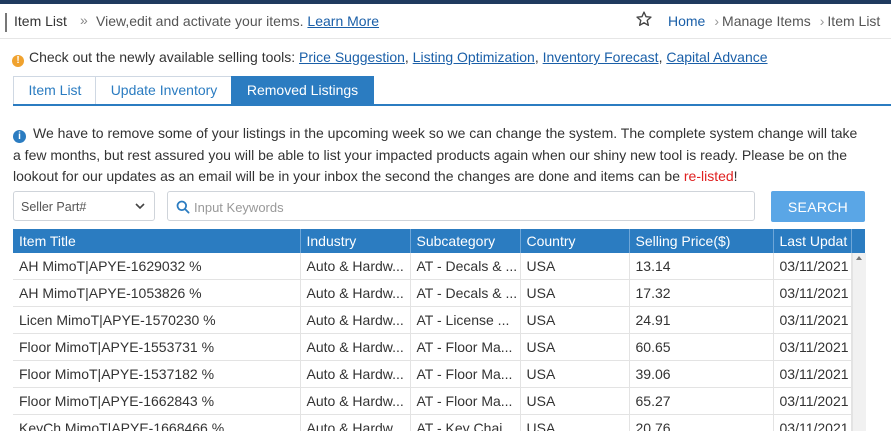 This screenshot has width=891, height=431. I want to click on info-icon: i, so click(19, 136).